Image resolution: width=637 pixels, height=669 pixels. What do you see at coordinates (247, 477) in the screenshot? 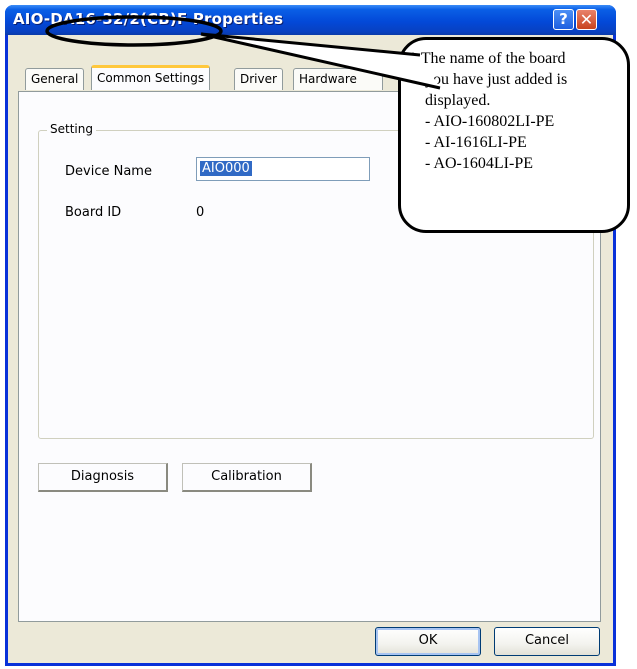
I see `calibration-button: Calibration` at bounding box center [247, 477].